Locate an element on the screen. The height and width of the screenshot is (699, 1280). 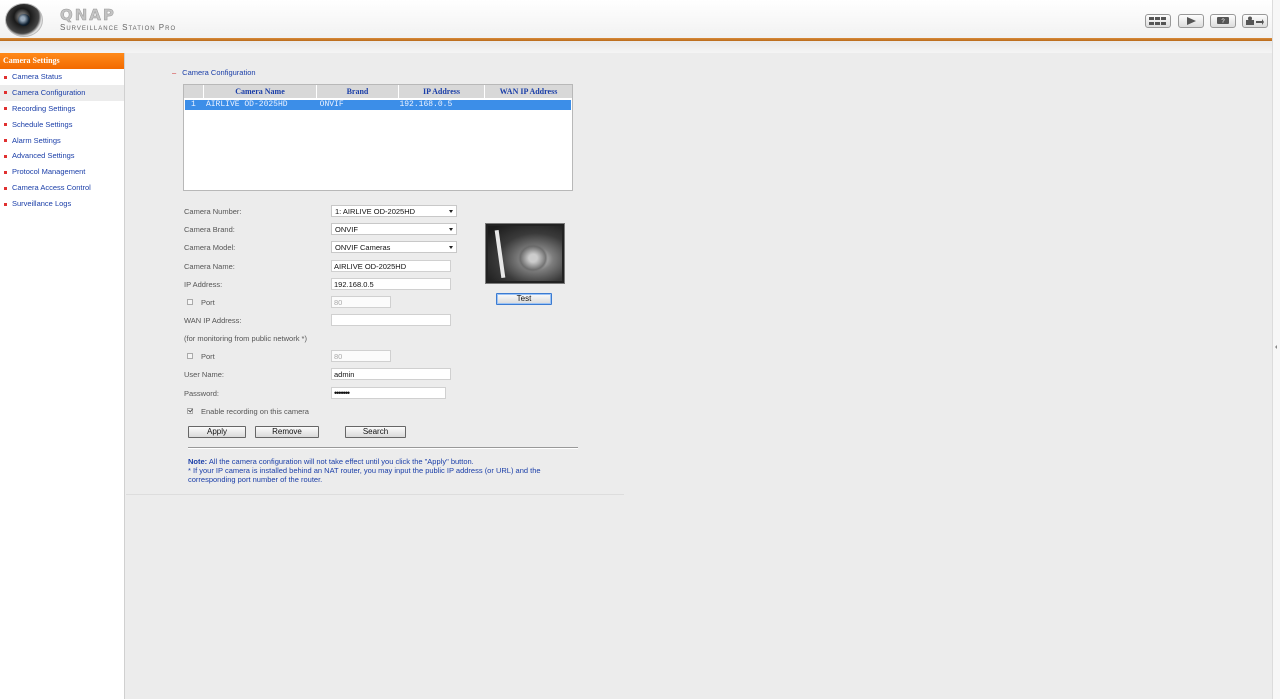
camera-brand-value: ONVIF is located at coordinates (346, 229).